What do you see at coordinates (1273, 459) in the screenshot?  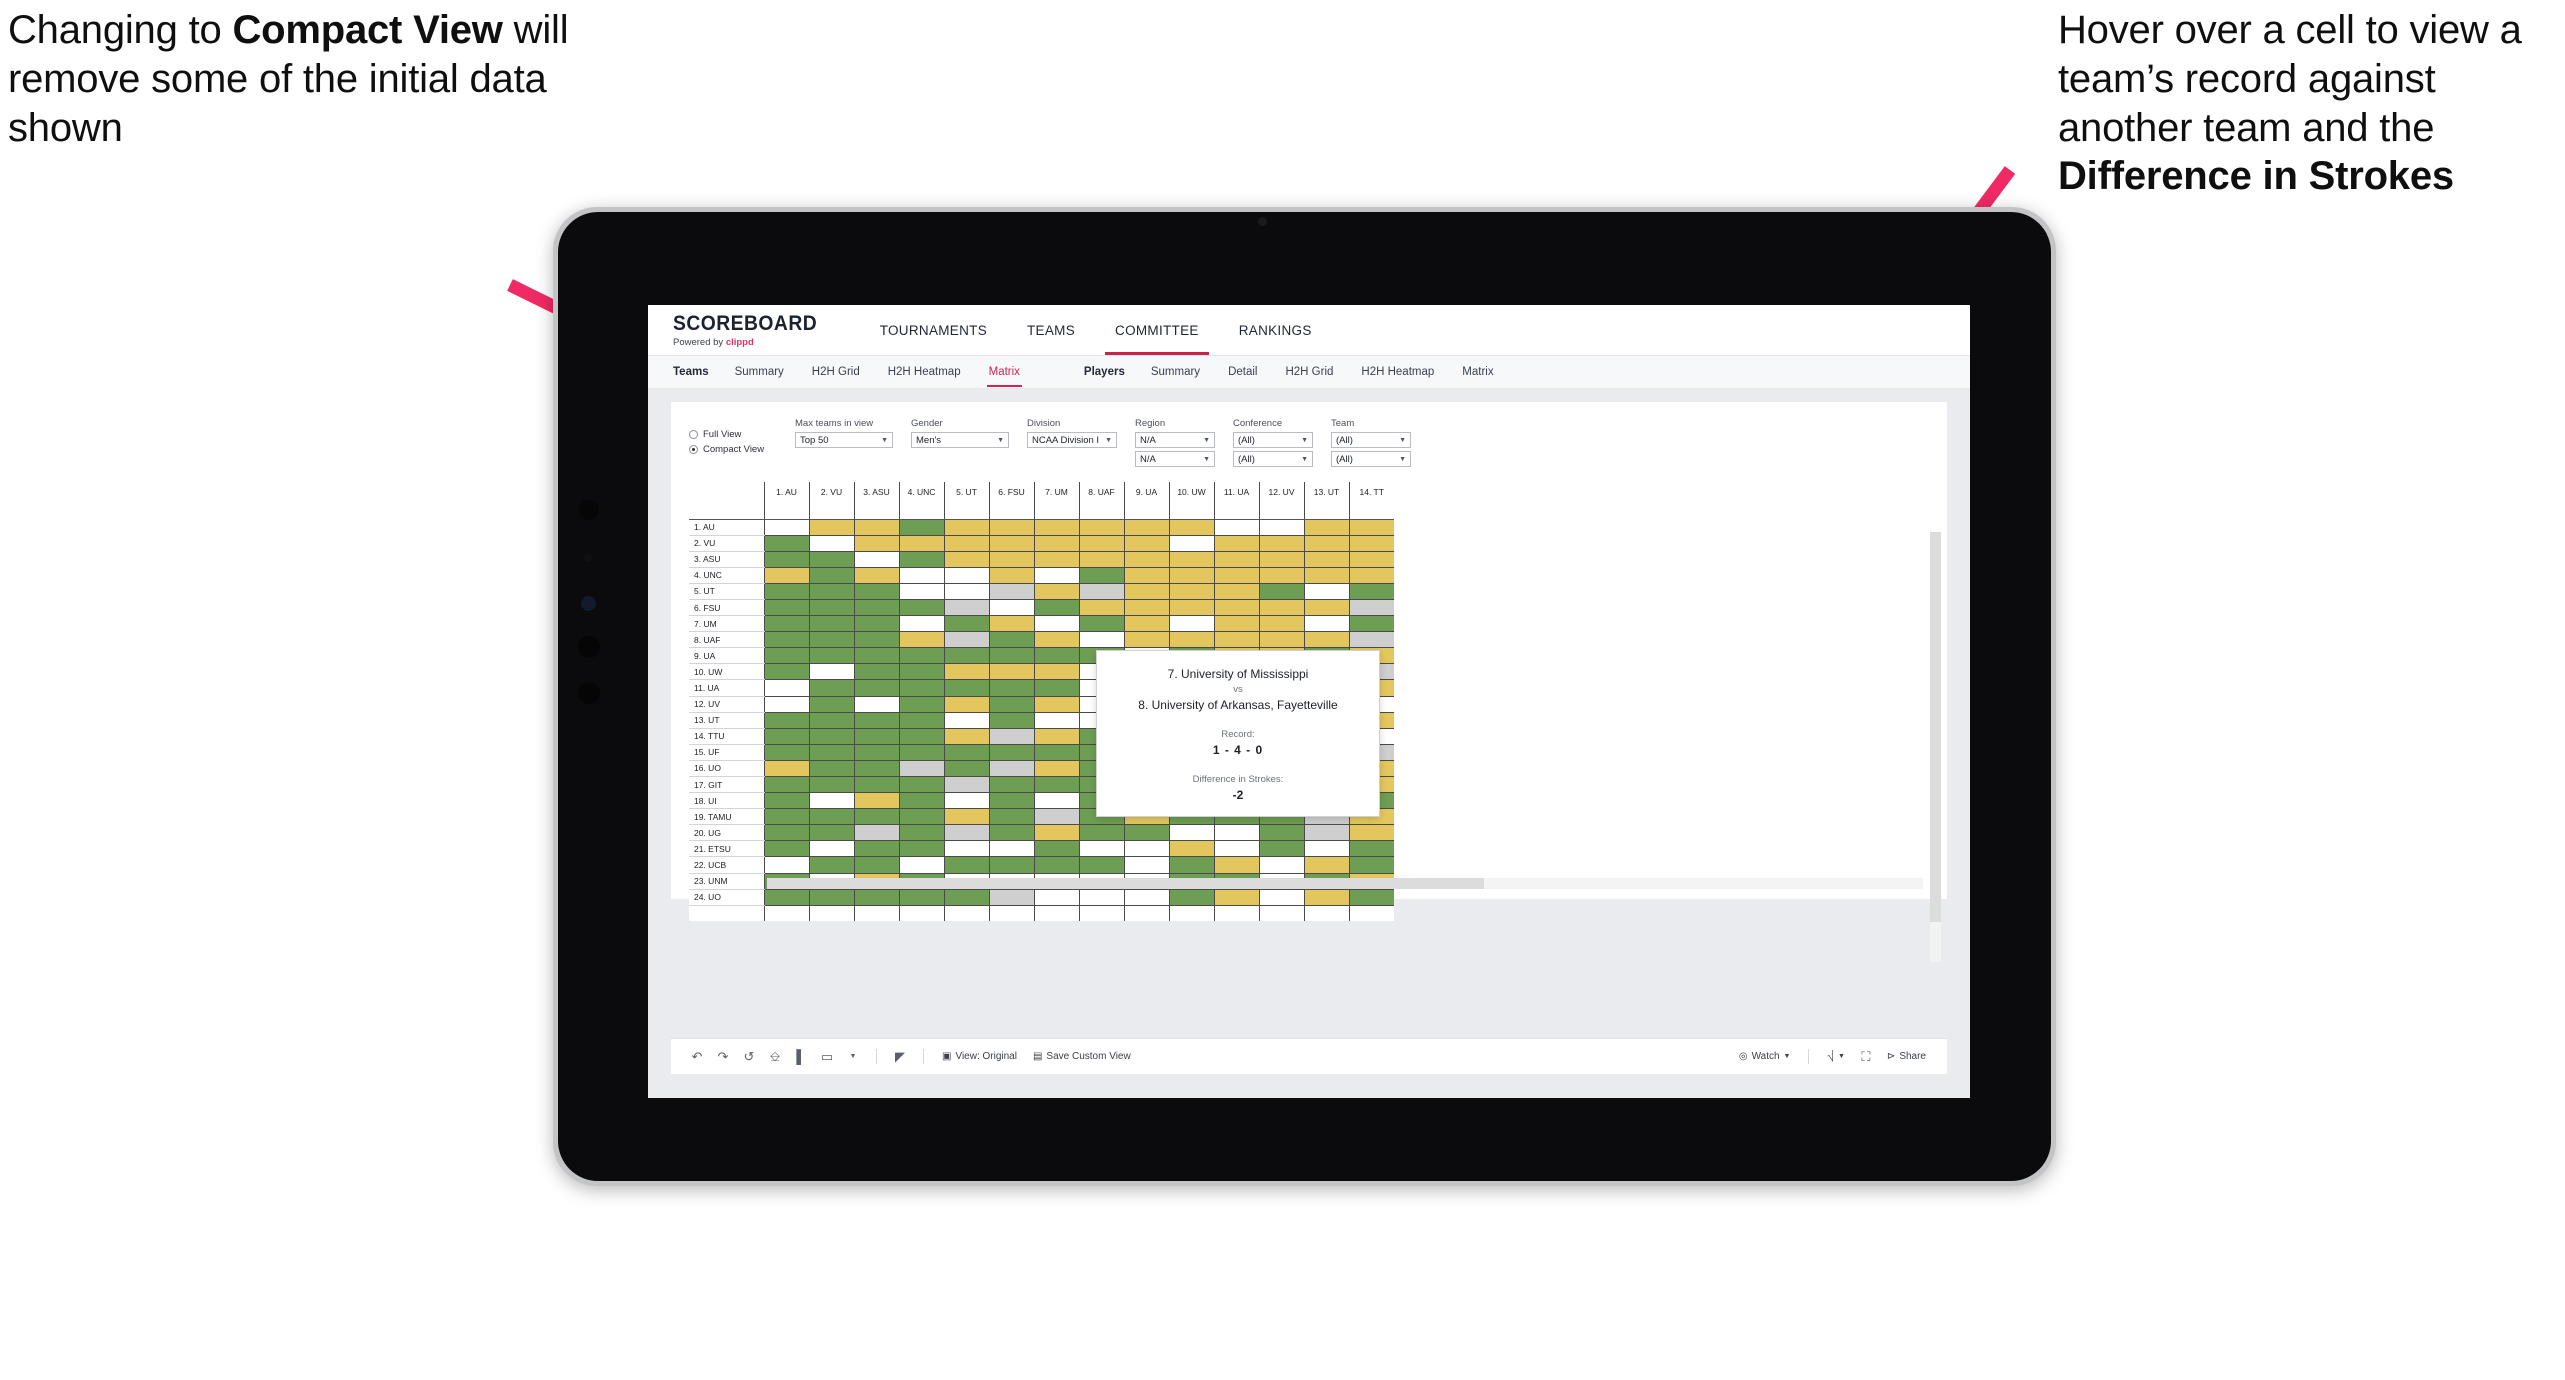 I see `filter-conference-select-2: (All) ▼` at bounding box center [1273, 459].